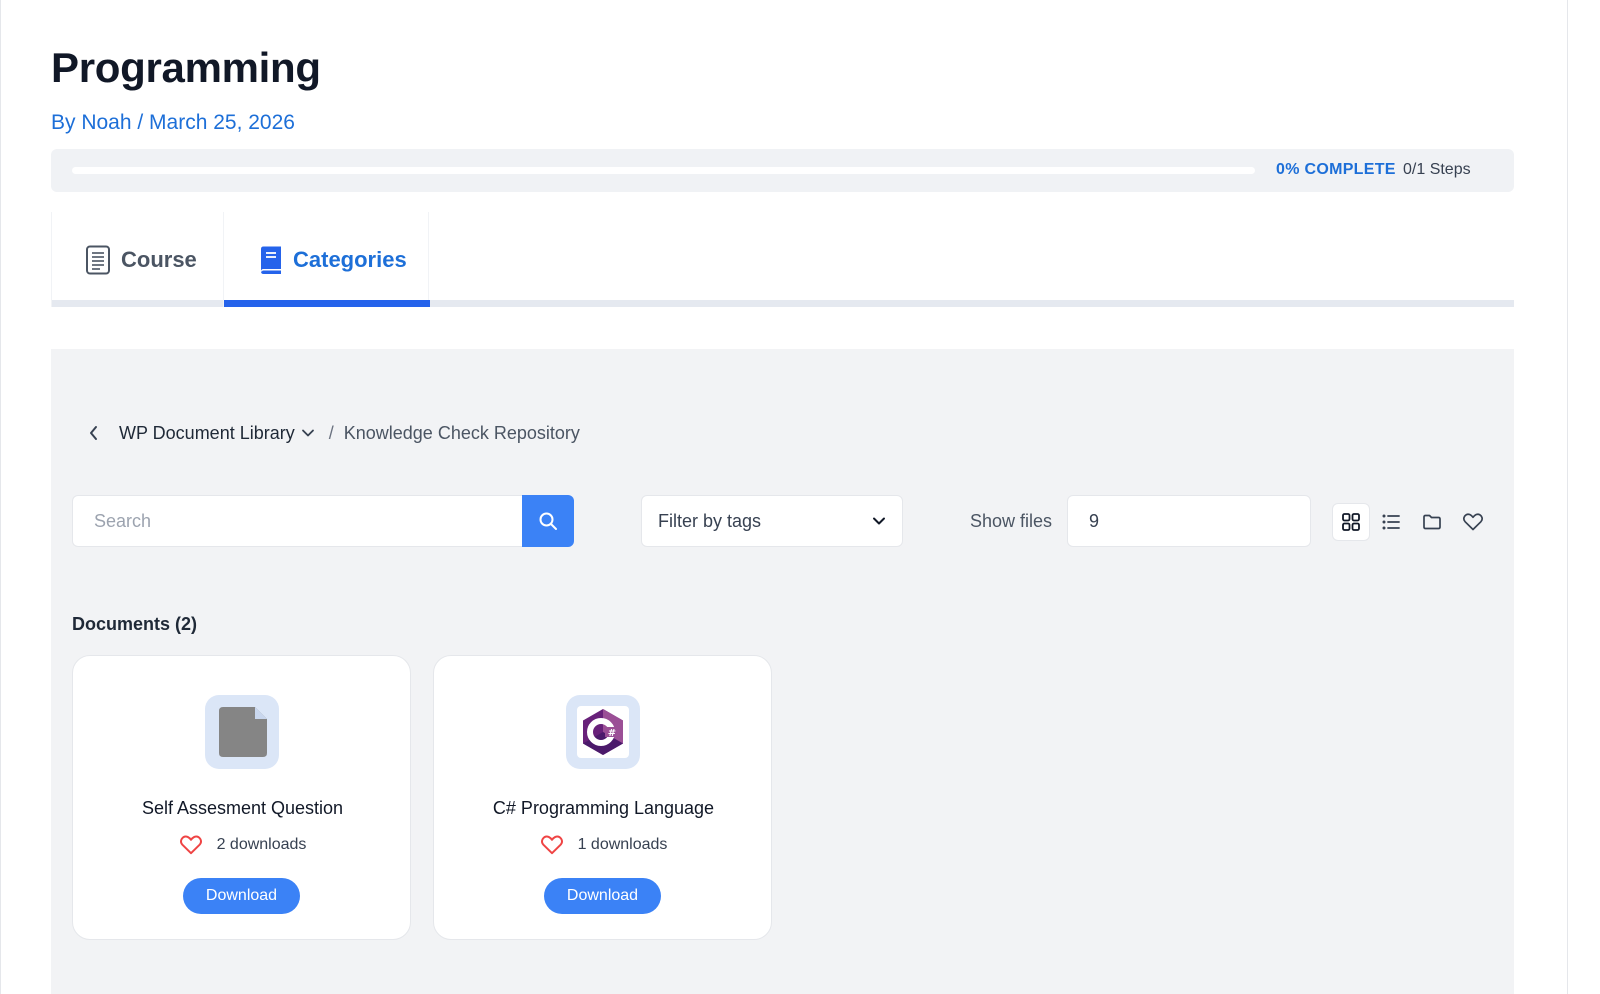  I want to click on tab-categories: Categories, so click(326, 259).